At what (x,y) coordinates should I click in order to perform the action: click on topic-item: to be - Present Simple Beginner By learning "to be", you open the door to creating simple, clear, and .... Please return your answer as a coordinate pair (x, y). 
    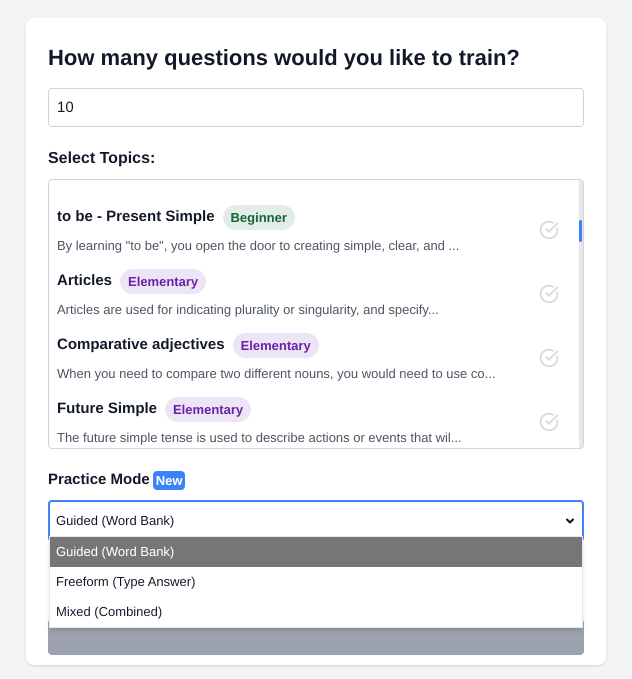
    Looking at the image, I should click on (308, 230).